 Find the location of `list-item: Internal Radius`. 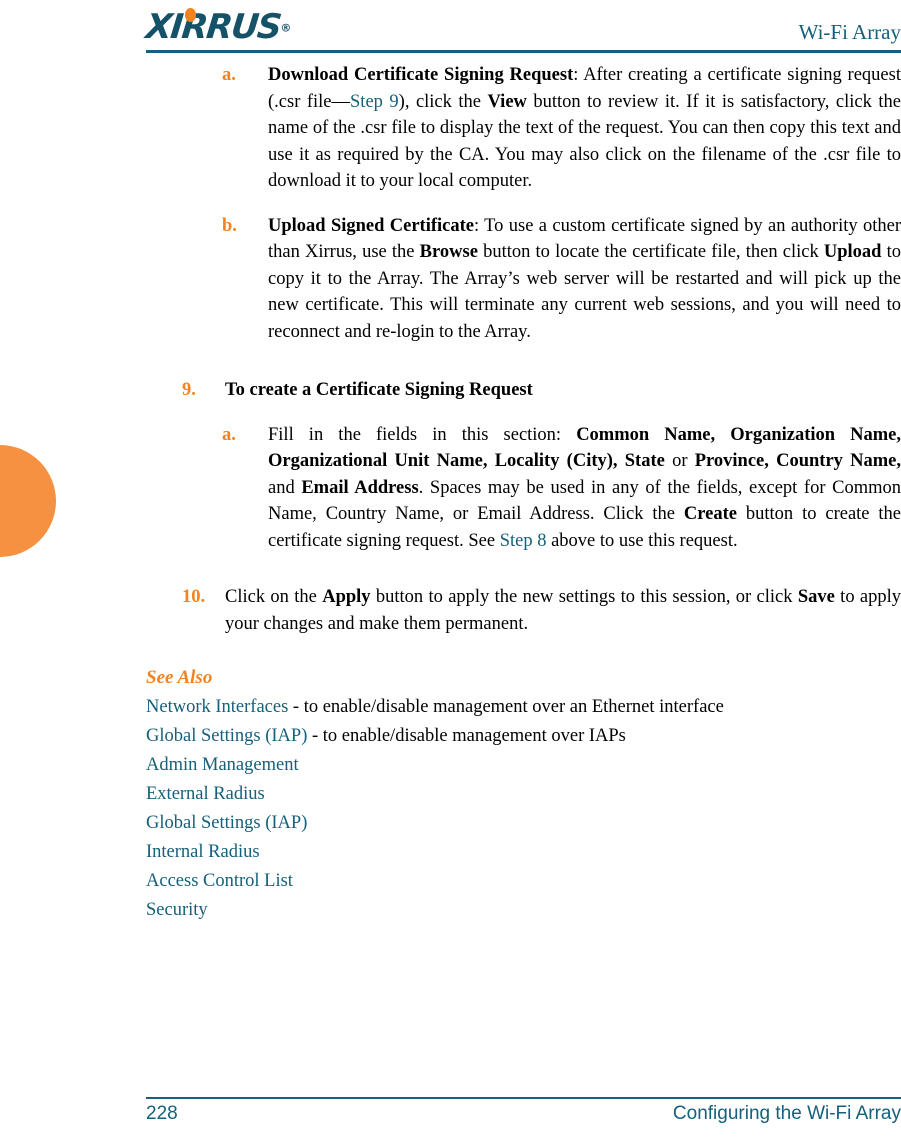

list-item: Internal Radius is located at coordinates (523, 852).